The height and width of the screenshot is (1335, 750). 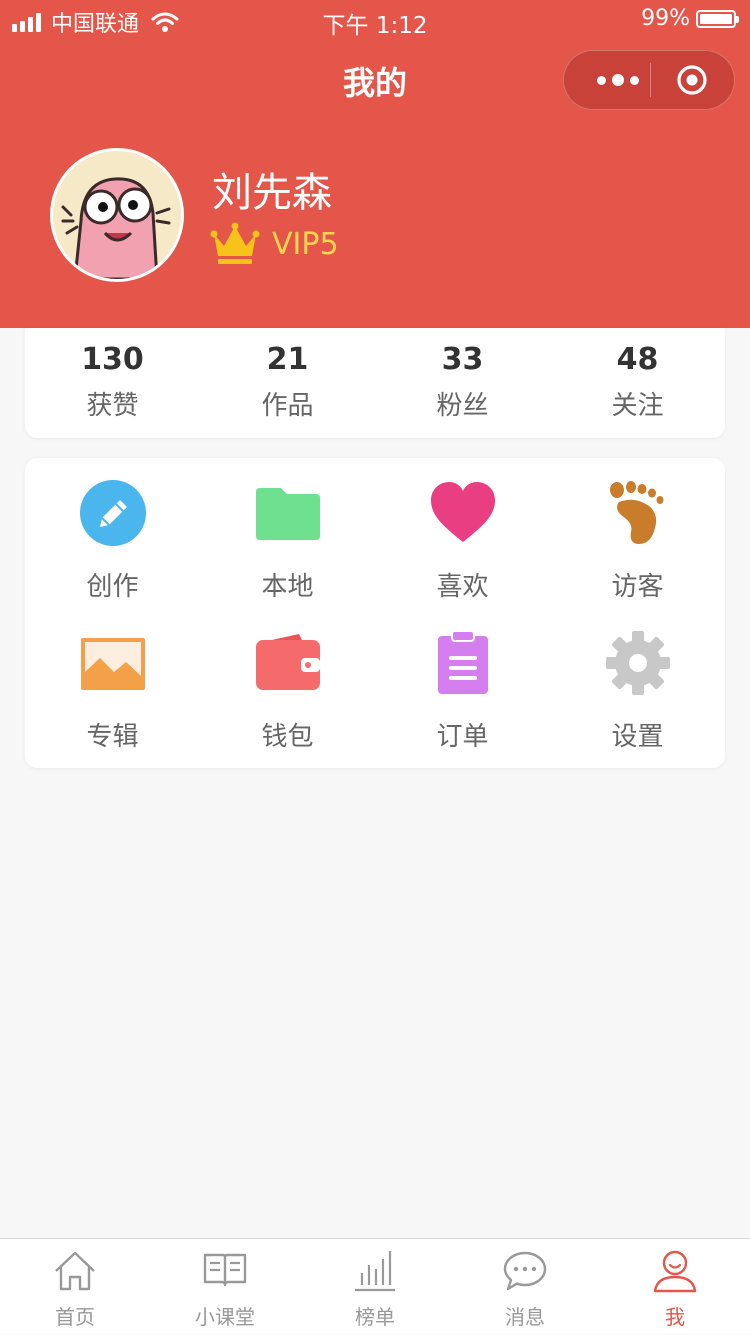 What do you see at coordinates (288, 514) in the screenshot?
I see `folder-icon` at bounding box center [288, 514].